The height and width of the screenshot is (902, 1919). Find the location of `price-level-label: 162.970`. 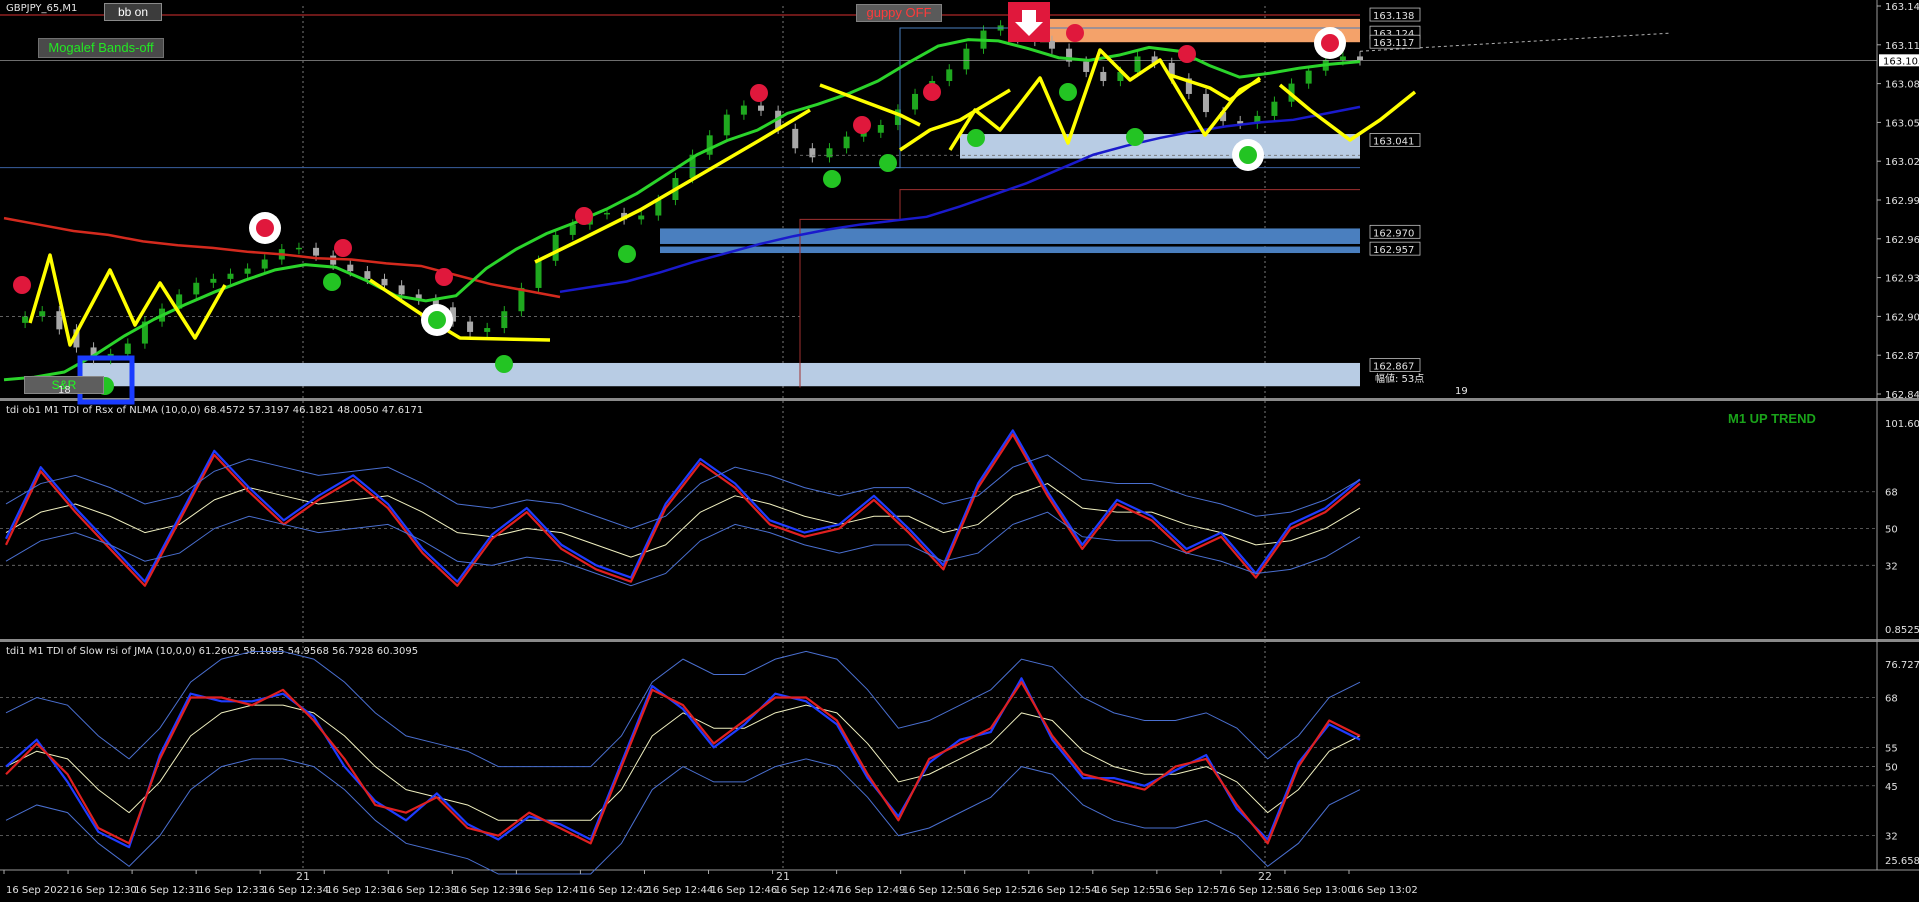

price-level-label: 162.970 is located at coordinates (1393, 233).